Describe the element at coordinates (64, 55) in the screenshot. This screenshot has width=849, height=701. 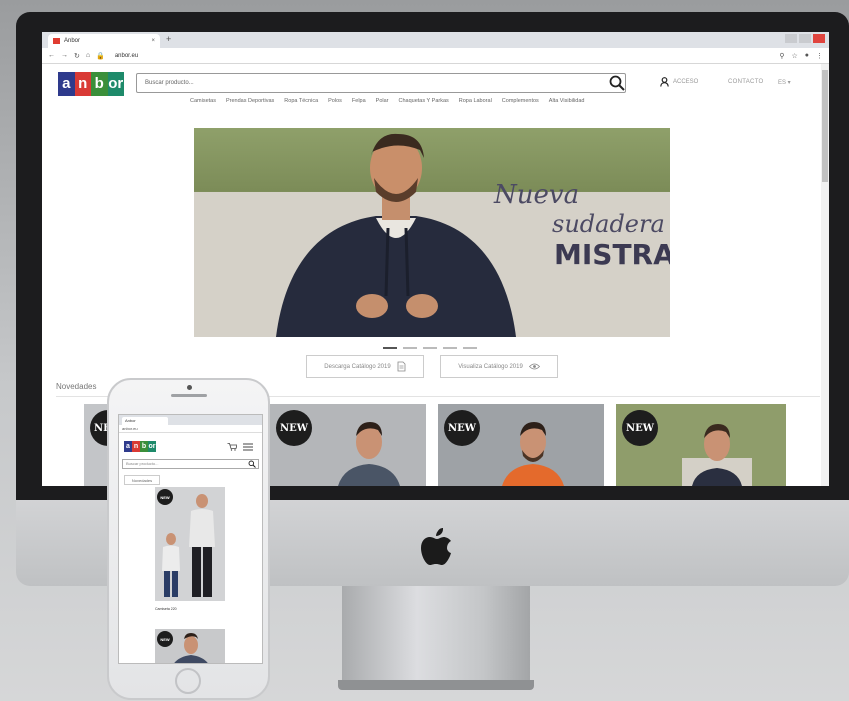
I see `forward-icon: →` at that location.